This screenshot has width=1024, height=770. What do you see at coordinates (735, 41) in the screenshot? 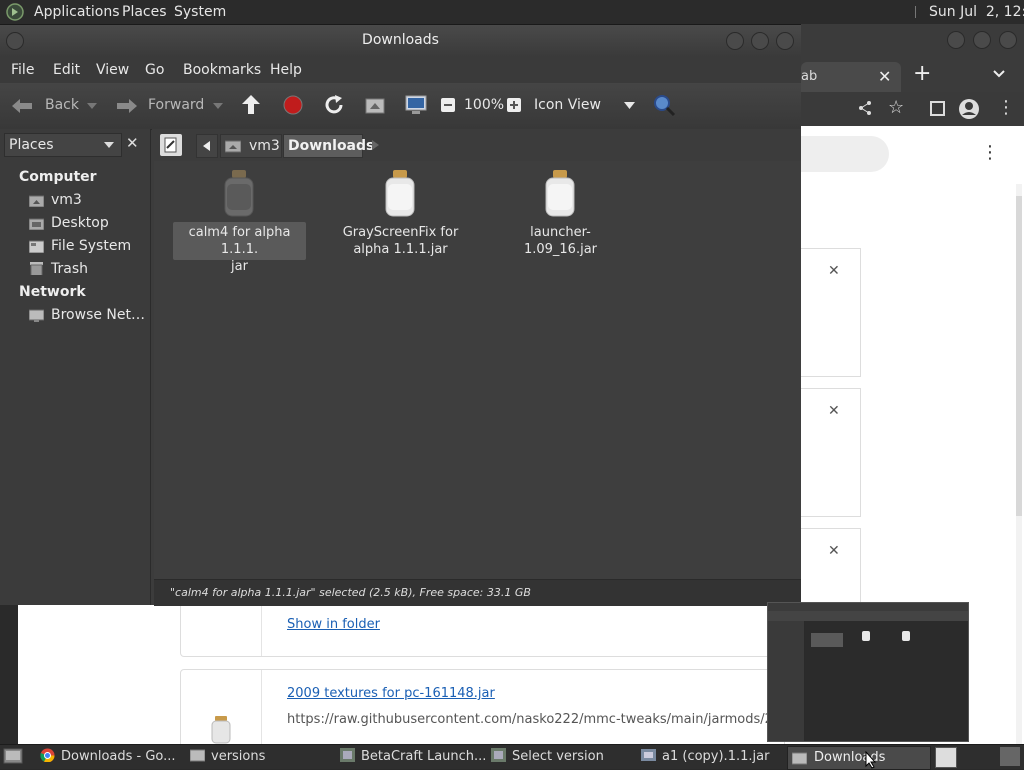
I see `fm-minimize-button` at bounding box center [735, 41].